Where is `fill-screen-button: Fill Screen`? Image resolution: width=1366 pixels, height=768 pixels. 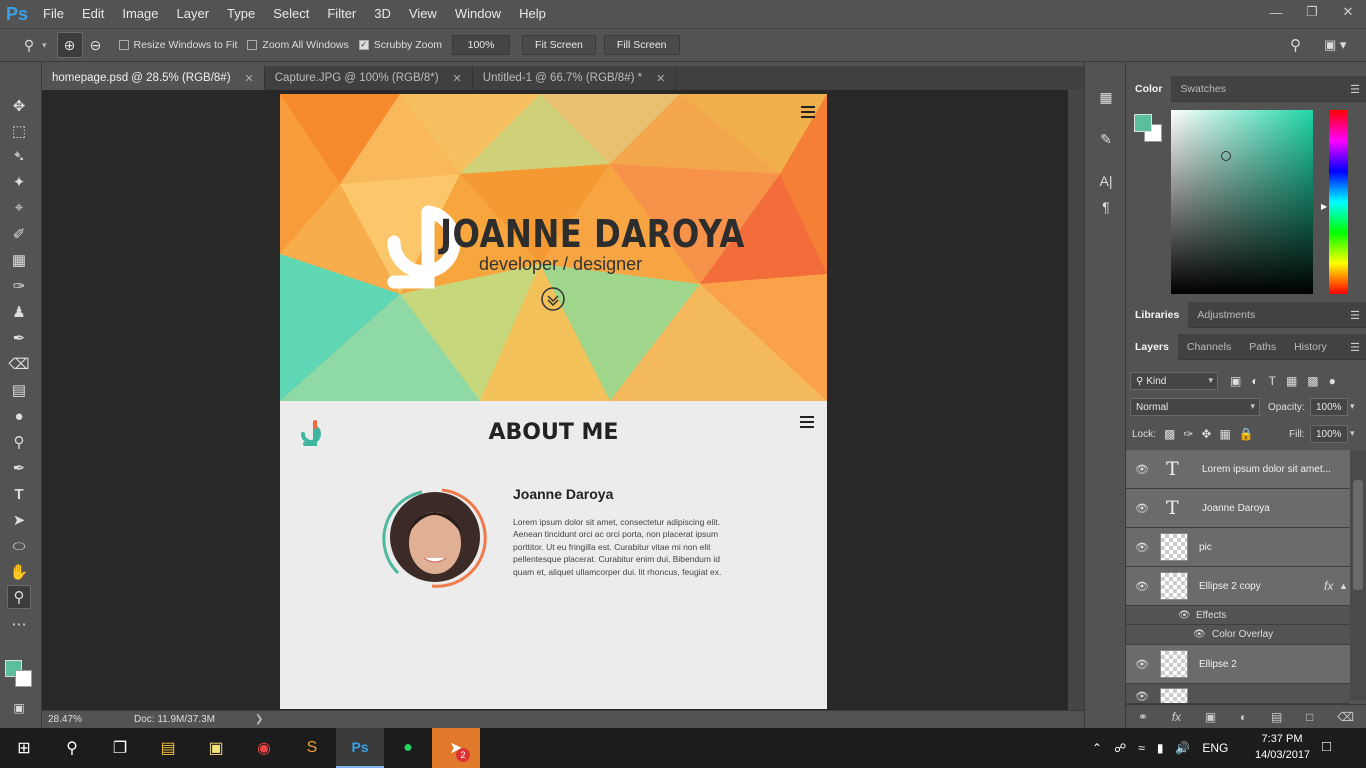
fill-screen-button: Fill Screen is located at coordinates (641, 45).